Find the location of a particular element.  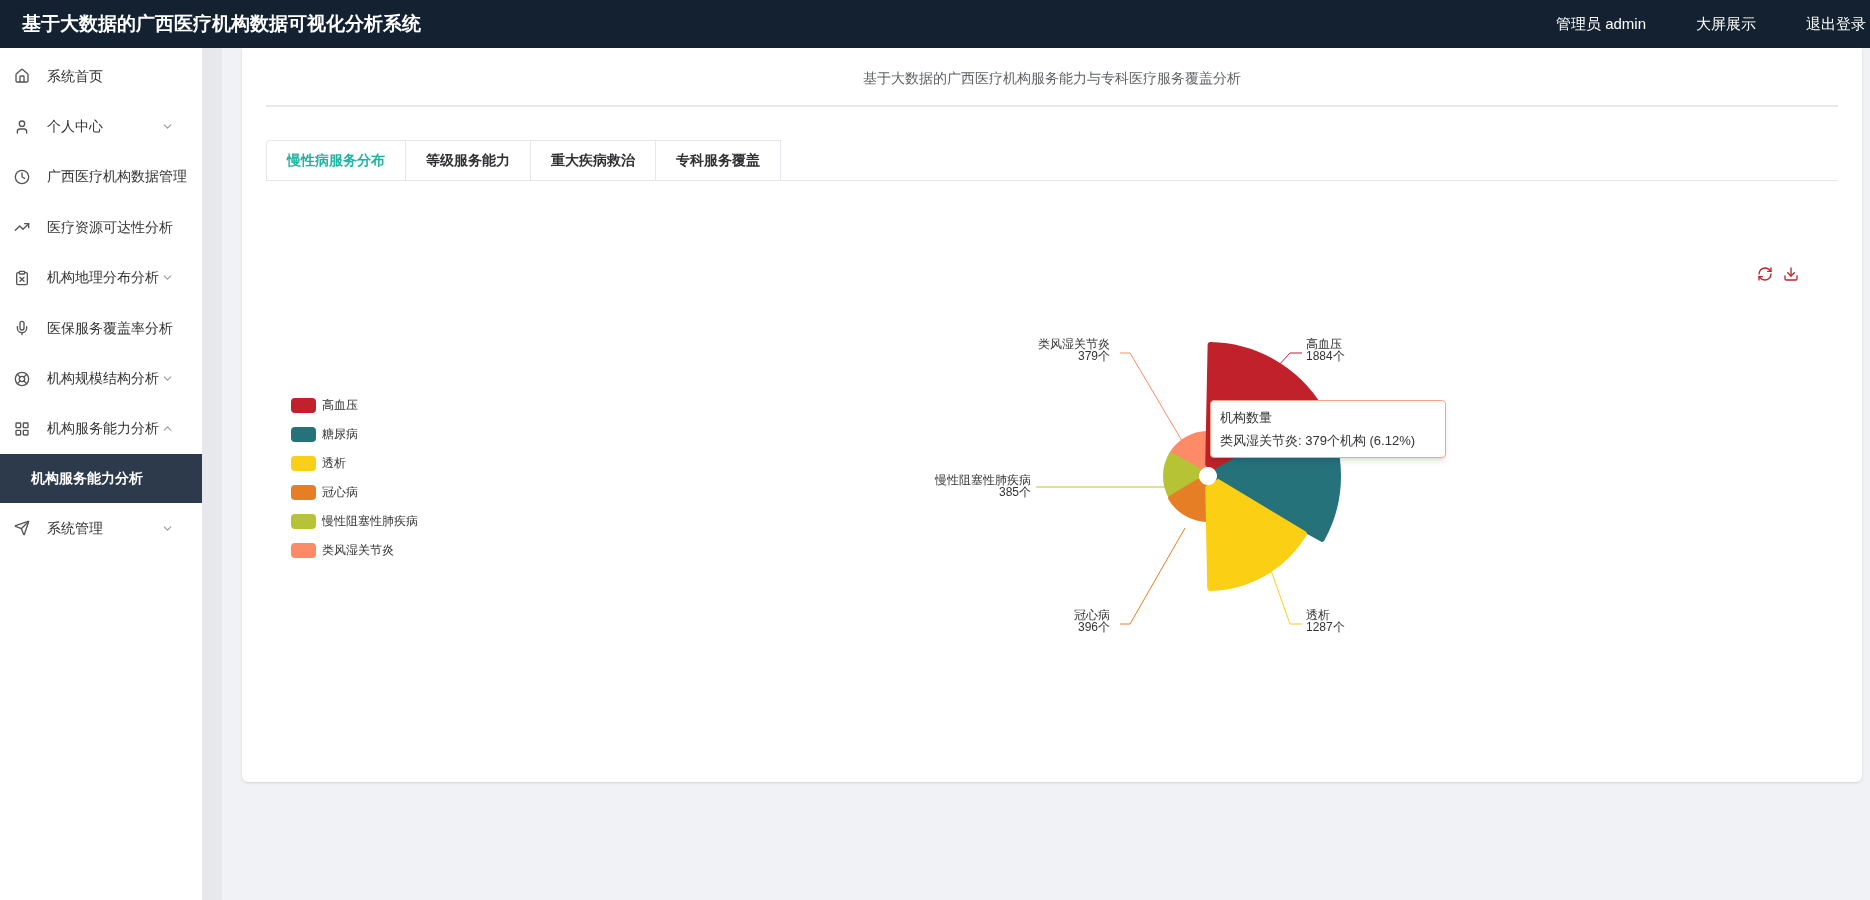

slice-label: 慢性阻塞性肺疾病 is located at coordinates (983, 480).